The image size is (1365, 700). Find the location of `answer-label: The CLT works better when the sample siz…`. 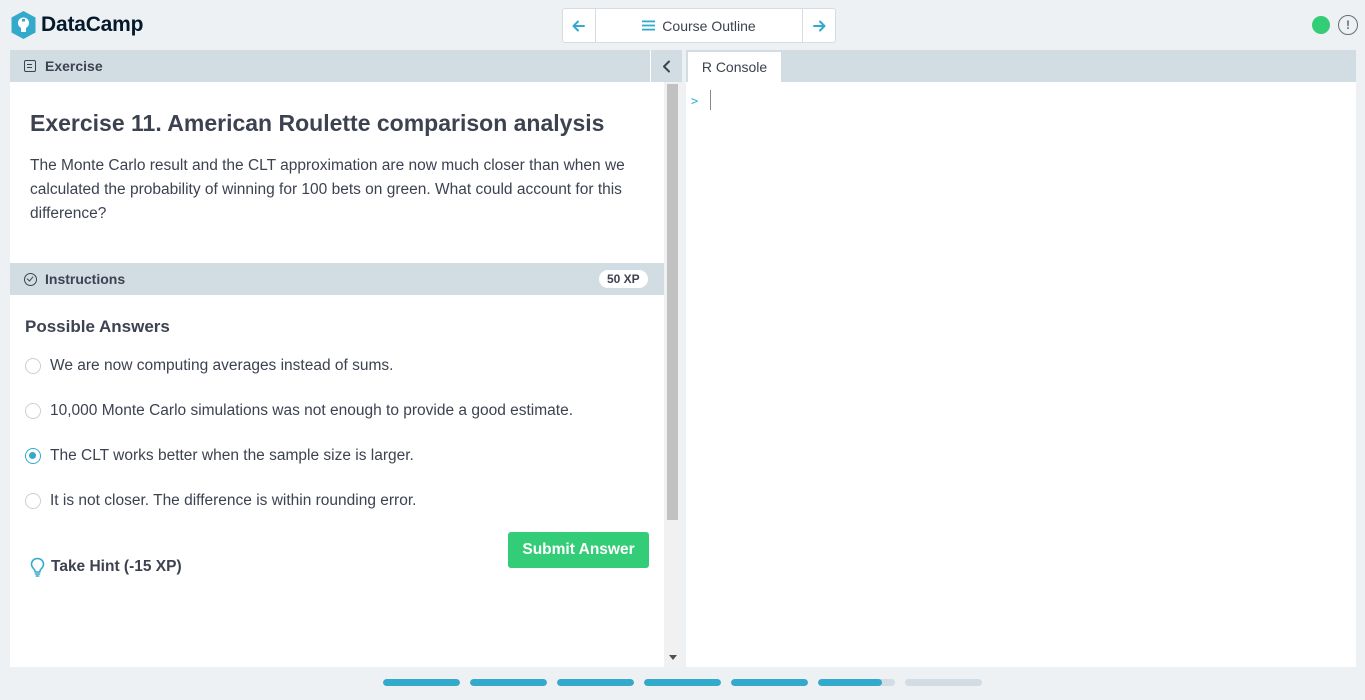

answer-label: The CLT works better when the sample siz… is located at coordinates (232, 455).